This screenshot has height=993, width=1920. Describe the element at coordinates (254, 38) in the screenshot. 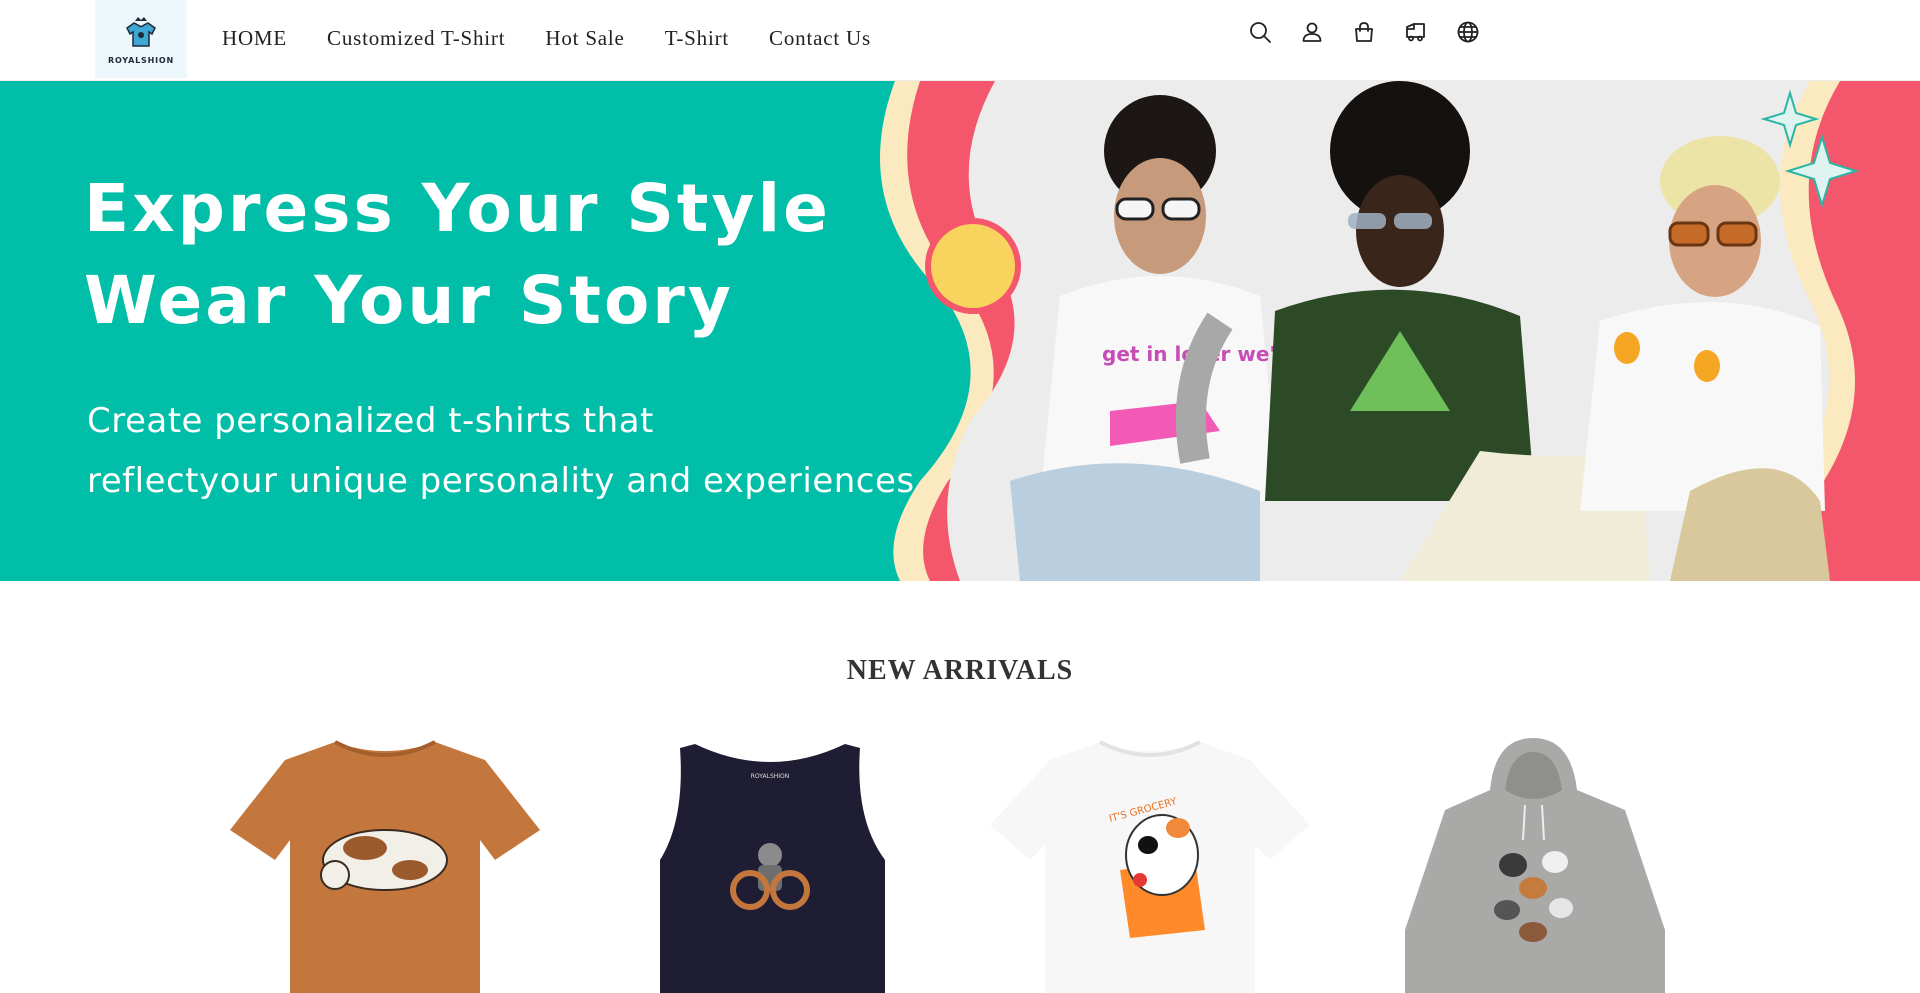

I see `nav-home: HOME` at that location.